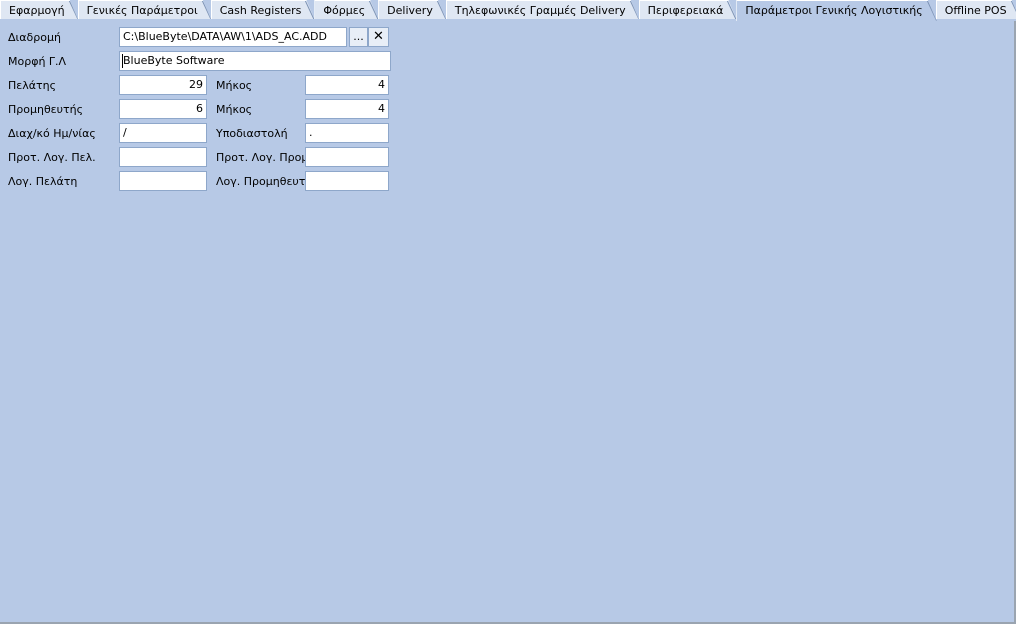 This screenshot has height=624, width=1016. I want to click on tab-label: Delivery, so click(410, 10).